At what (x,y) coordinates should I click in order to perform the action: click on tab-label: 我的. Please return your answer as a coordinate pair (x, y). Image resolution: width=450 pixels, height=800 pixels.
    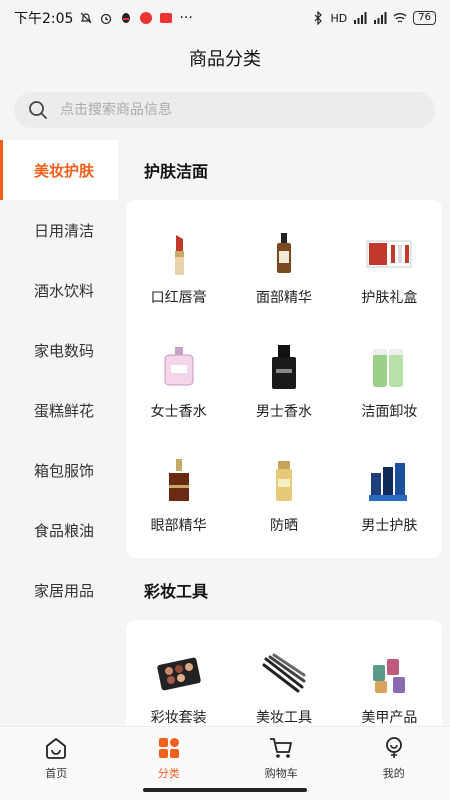
    Looking at the image, I should click on (393, 773).